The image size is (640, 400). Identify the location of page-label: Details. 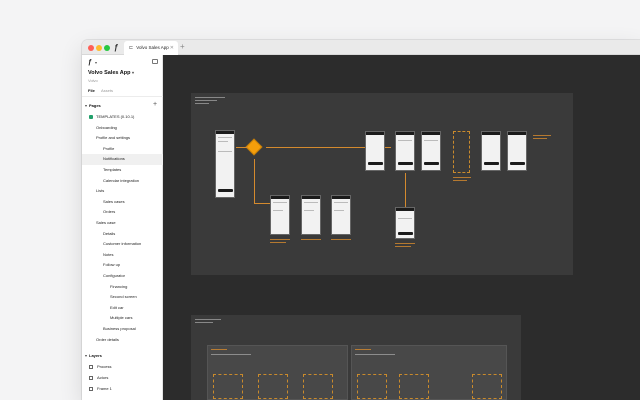
(109, 233).